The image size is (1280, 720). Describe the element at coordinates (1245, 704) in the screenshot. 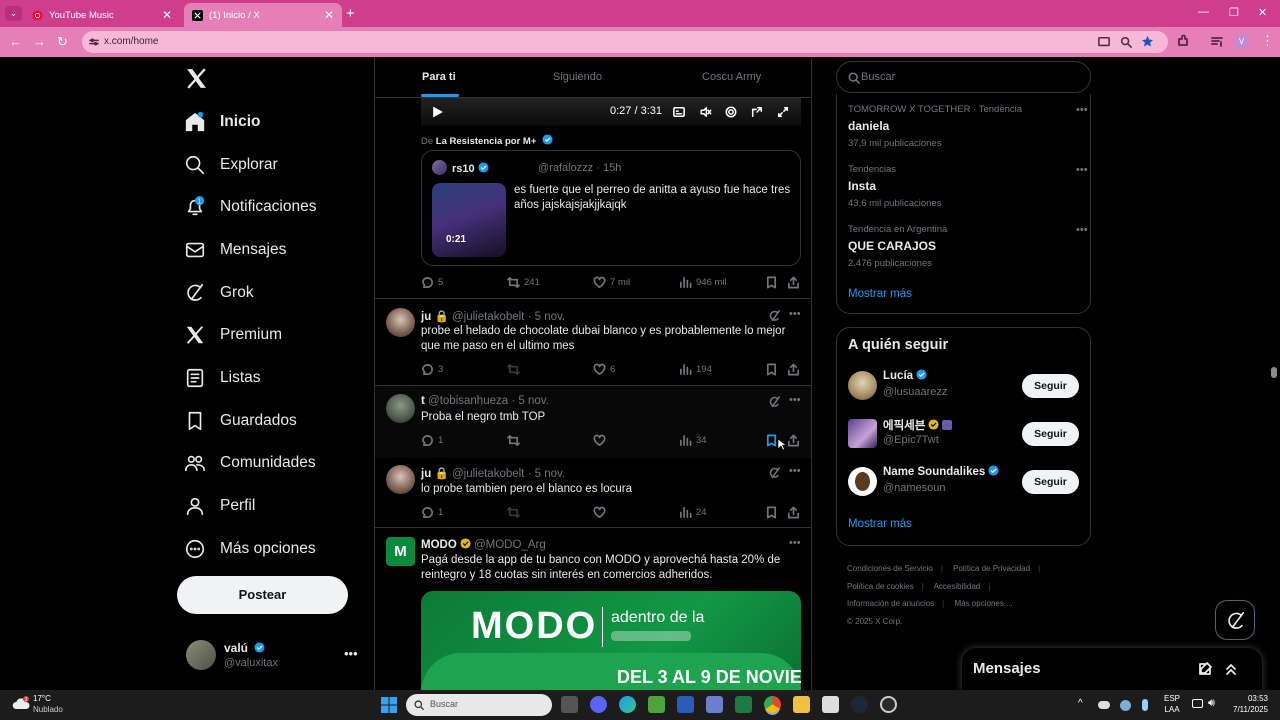

I see `system-clock: 03:53 7/11/2025` at that location.